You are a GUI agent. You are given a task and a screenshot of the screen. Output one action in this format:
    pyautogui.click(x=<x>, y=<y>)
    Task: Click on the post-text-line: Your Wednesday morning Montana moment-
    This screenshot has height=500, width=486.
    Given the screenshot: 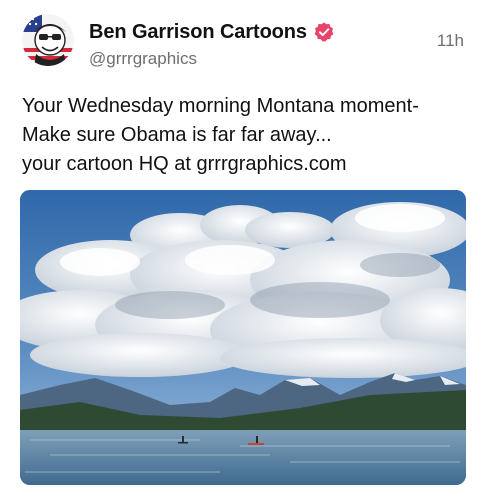 What is the action you would take?
    pyautogui.click(x=220, y=106)
    